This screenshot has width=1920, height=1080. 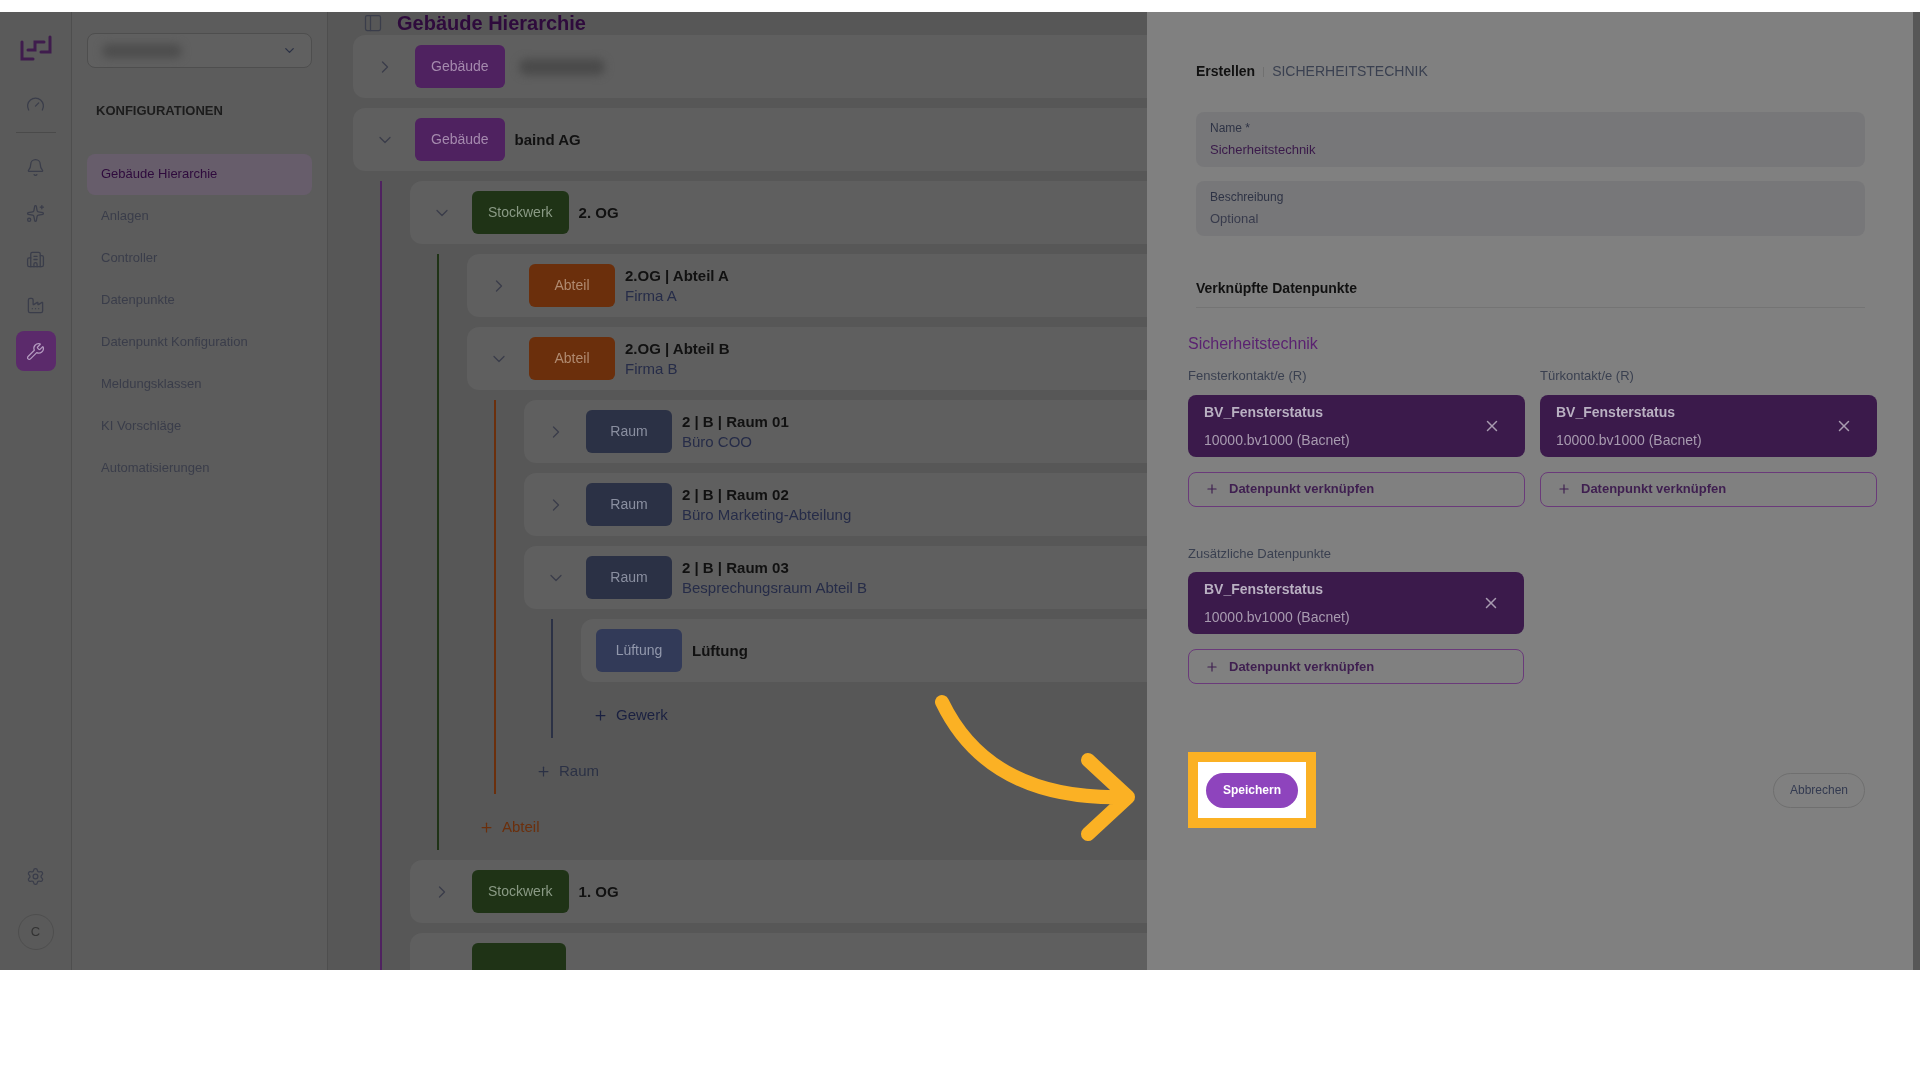 What do you see at coordinates (598, 212) in the screenshot?
I see `node-title: 2. OG` at bounding box center [598, 212].